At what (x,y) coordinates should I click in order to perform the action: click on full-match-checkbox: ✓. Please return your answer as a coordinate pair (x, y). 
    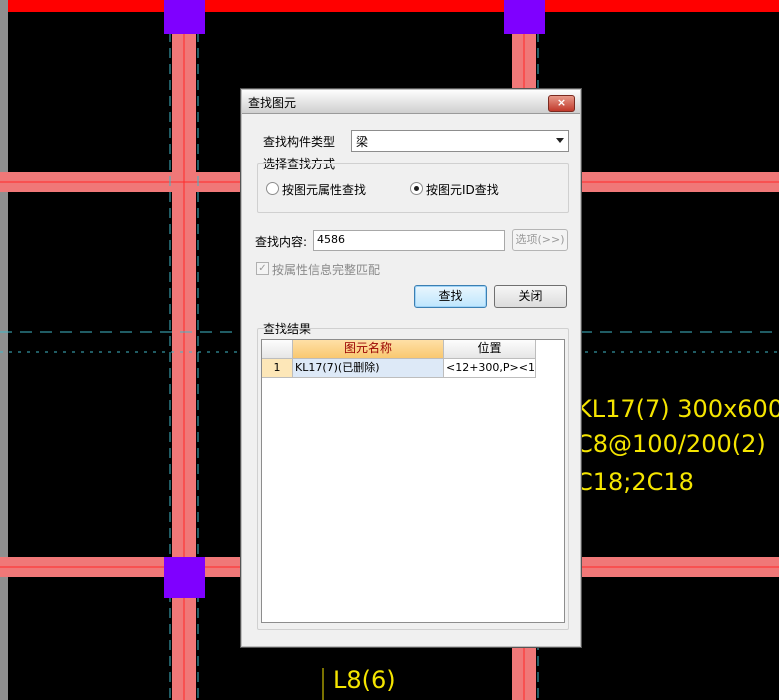
    Looking at the image, I should click on (262, 268).